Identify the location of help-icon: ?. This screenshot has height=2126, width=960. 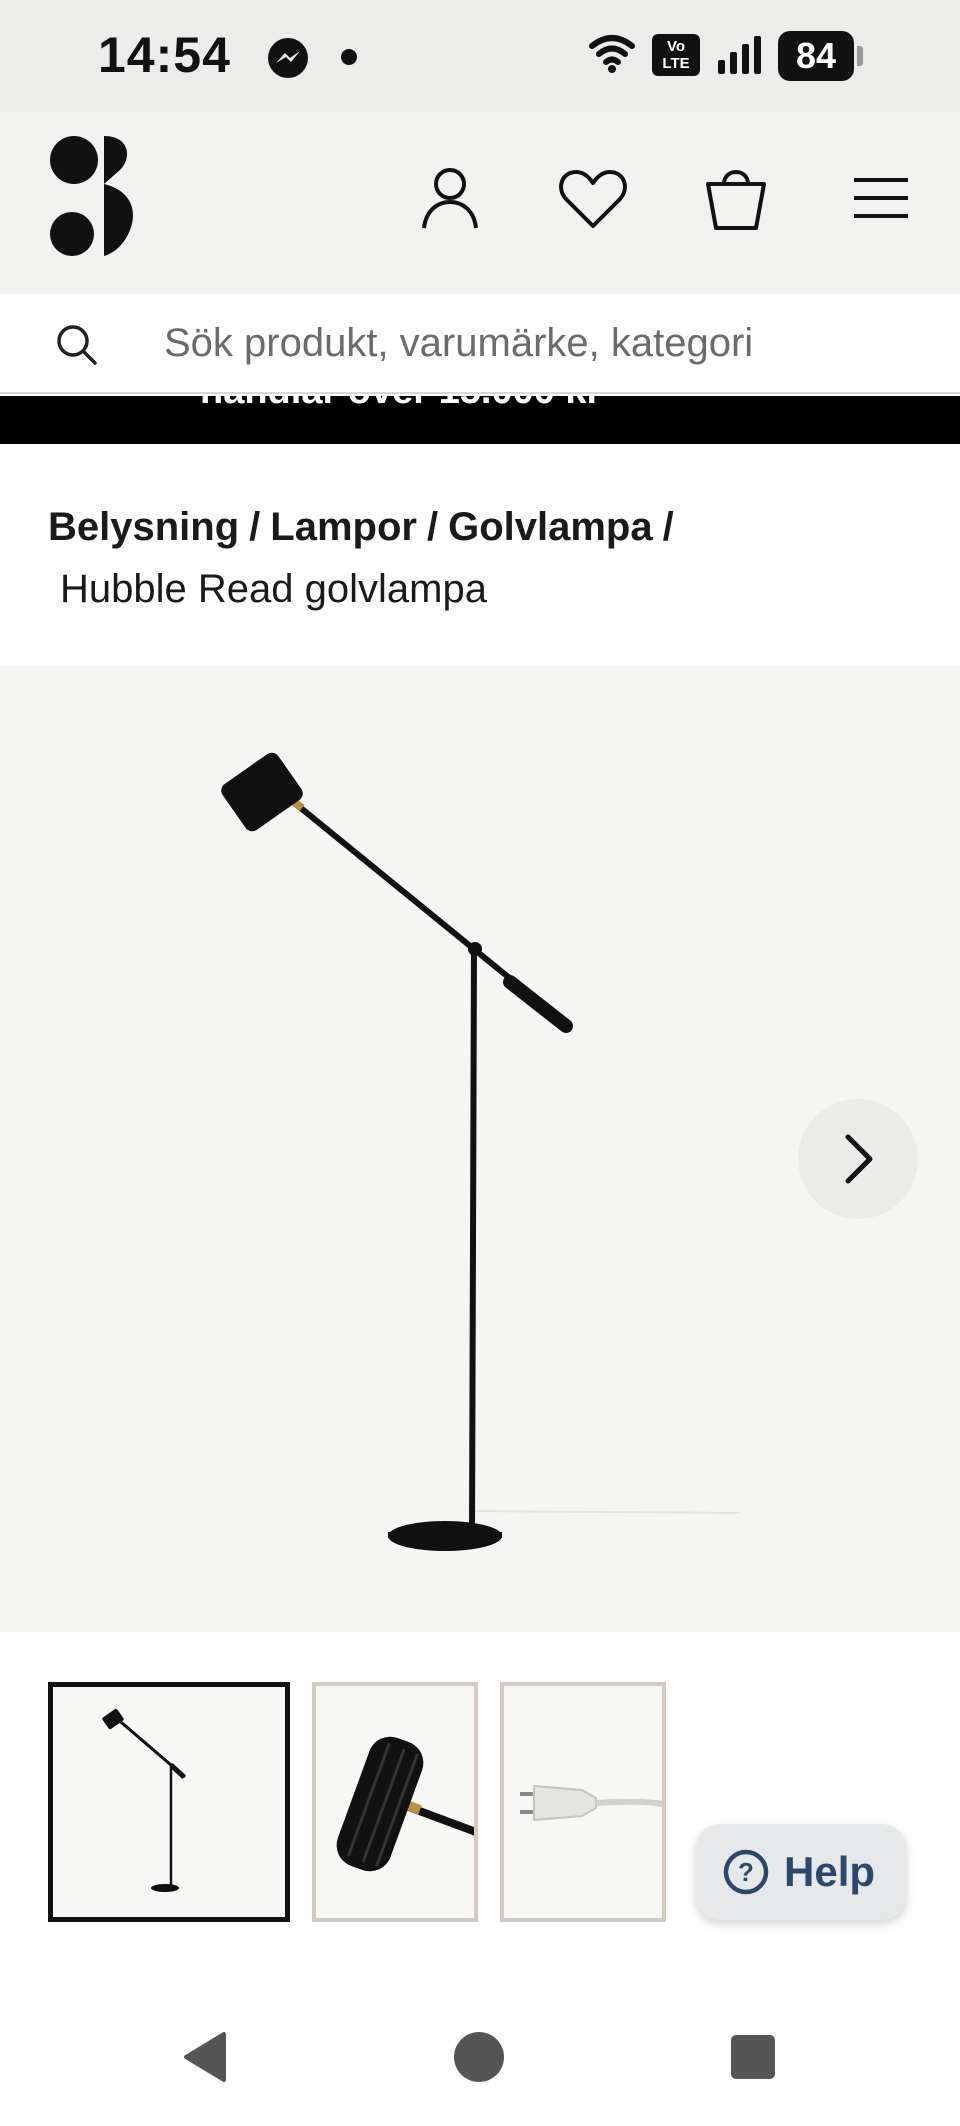
(746, 1872).